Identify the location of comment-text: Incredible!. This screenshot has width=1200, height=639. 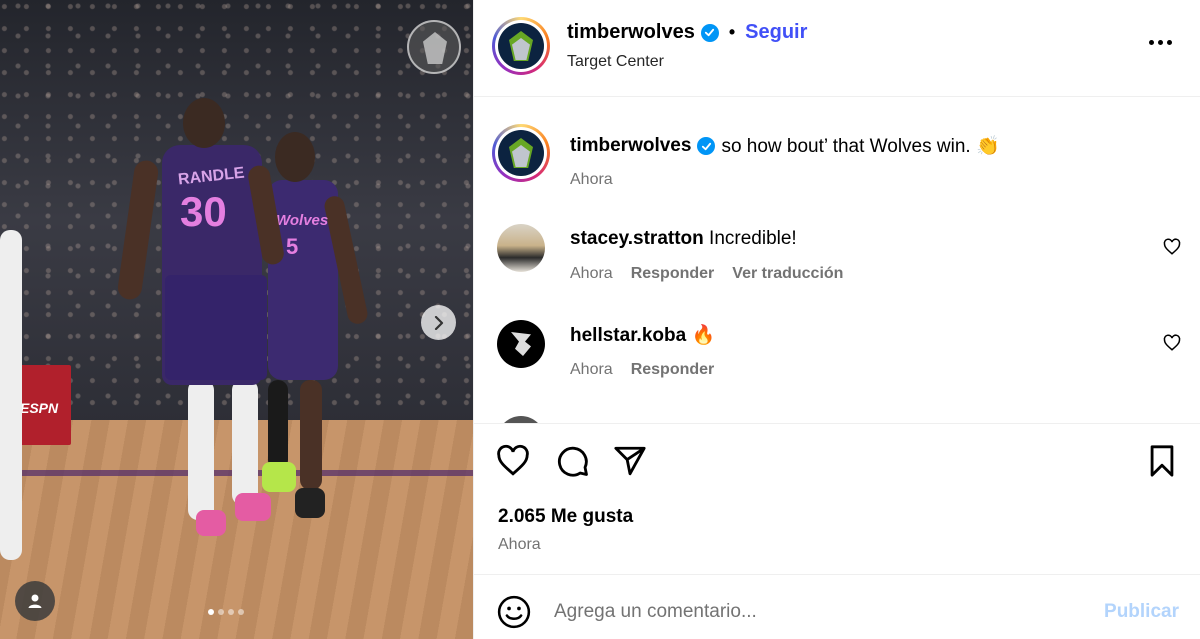
(753, 238).